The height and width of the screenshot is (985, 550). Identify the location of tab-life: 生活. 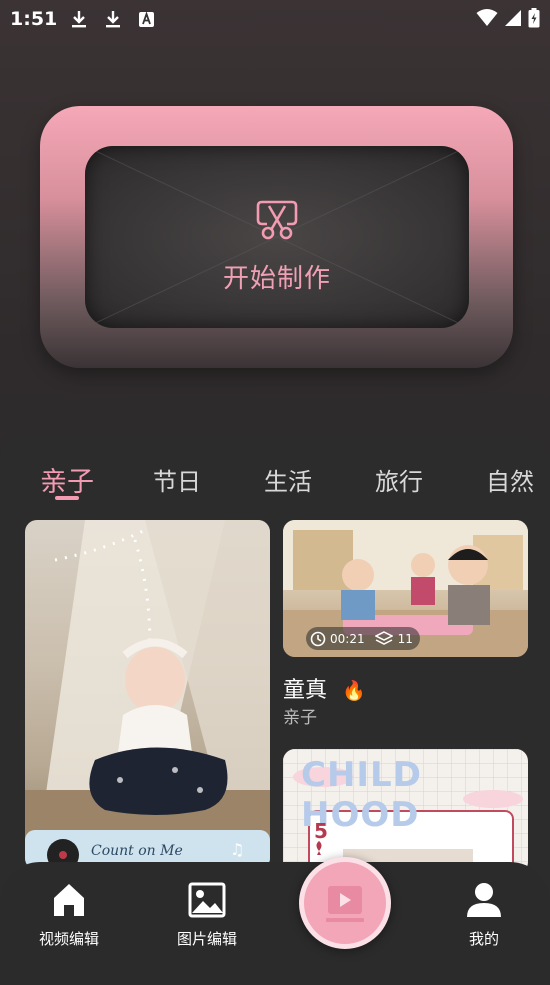
(288, 479).